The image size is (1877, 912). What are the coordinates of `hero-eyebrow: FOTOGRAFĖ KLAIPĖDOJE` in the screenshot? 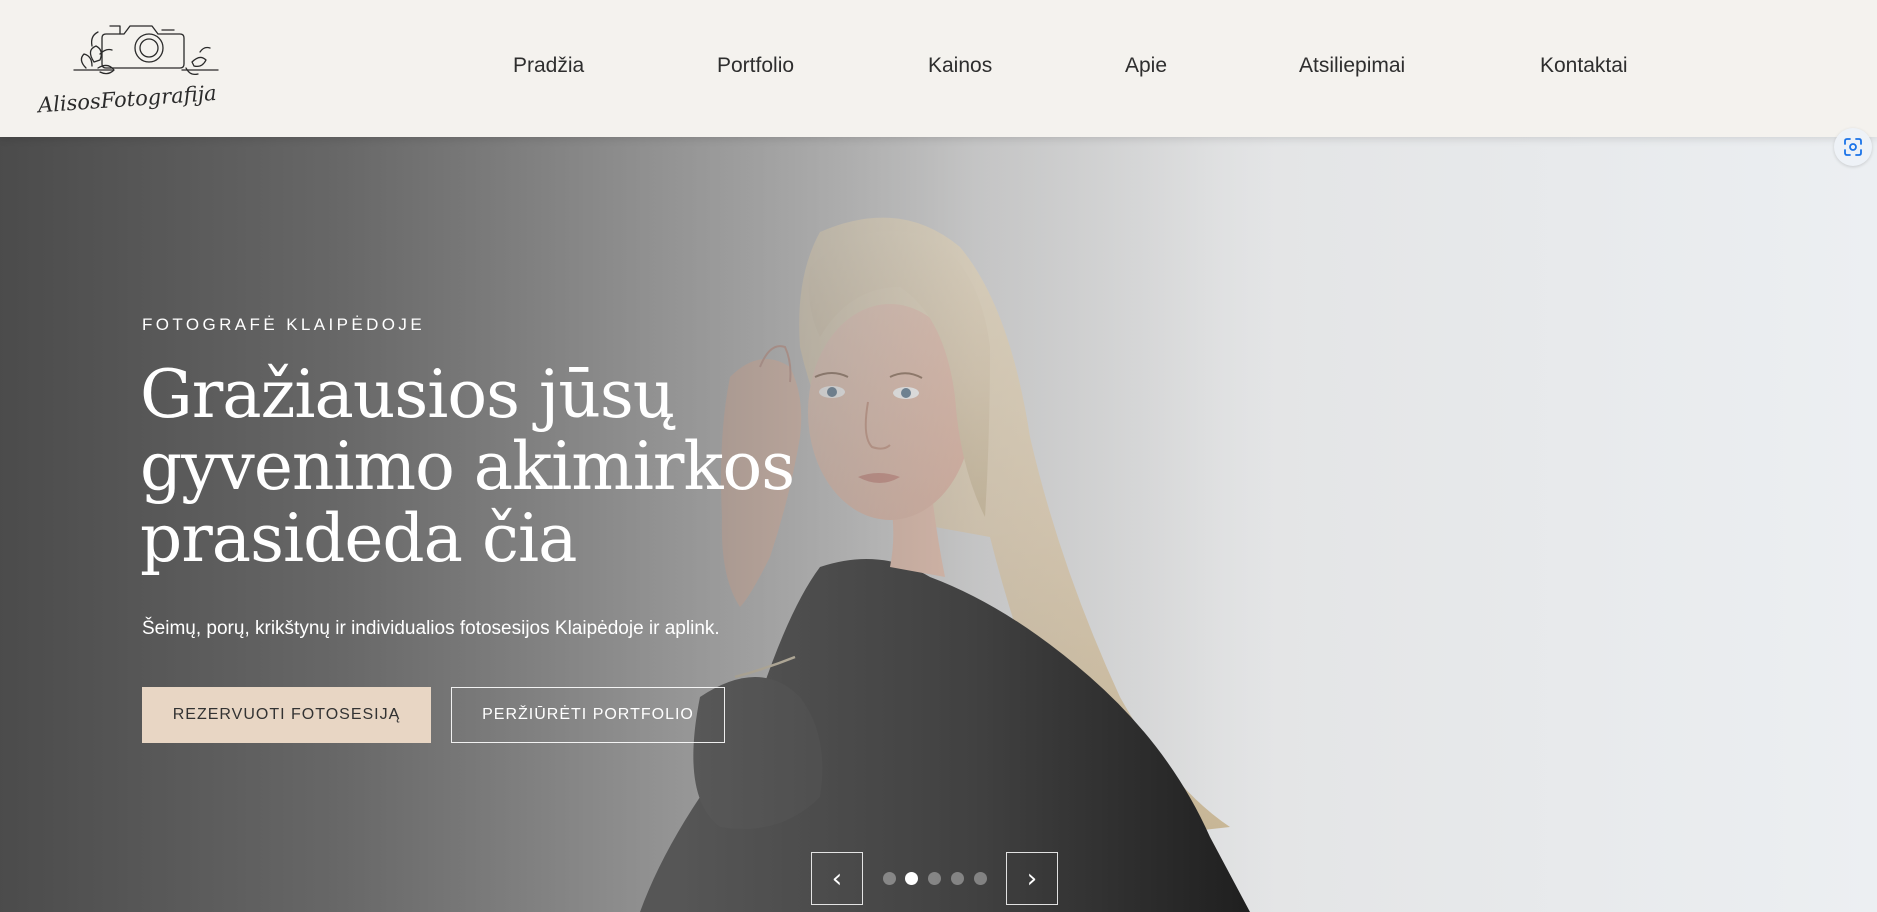 It's located at (284, 324).